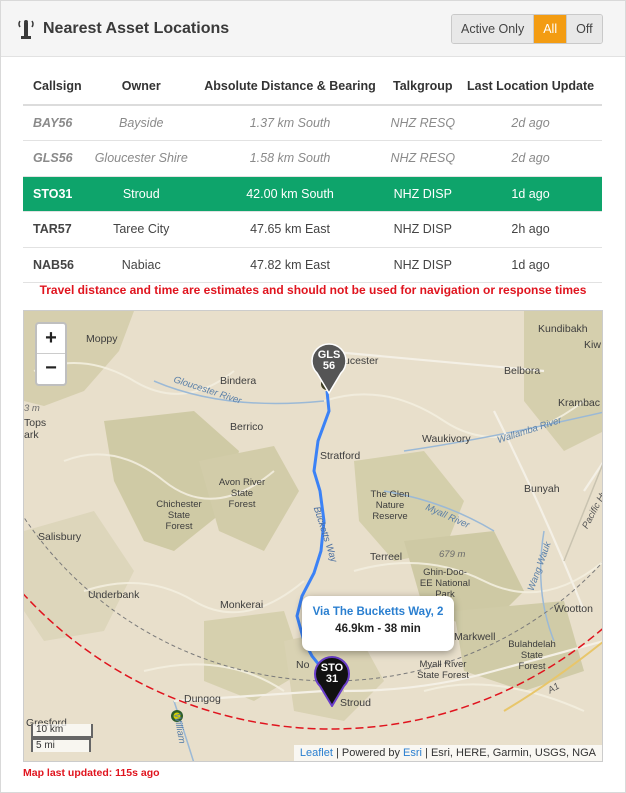 This screenshot has height=793, width=626. What do you see at coordinates (530, 86) in the screenshot?
I see `column-header-last-update: Last Location Update` at bounding box center [530, 86].